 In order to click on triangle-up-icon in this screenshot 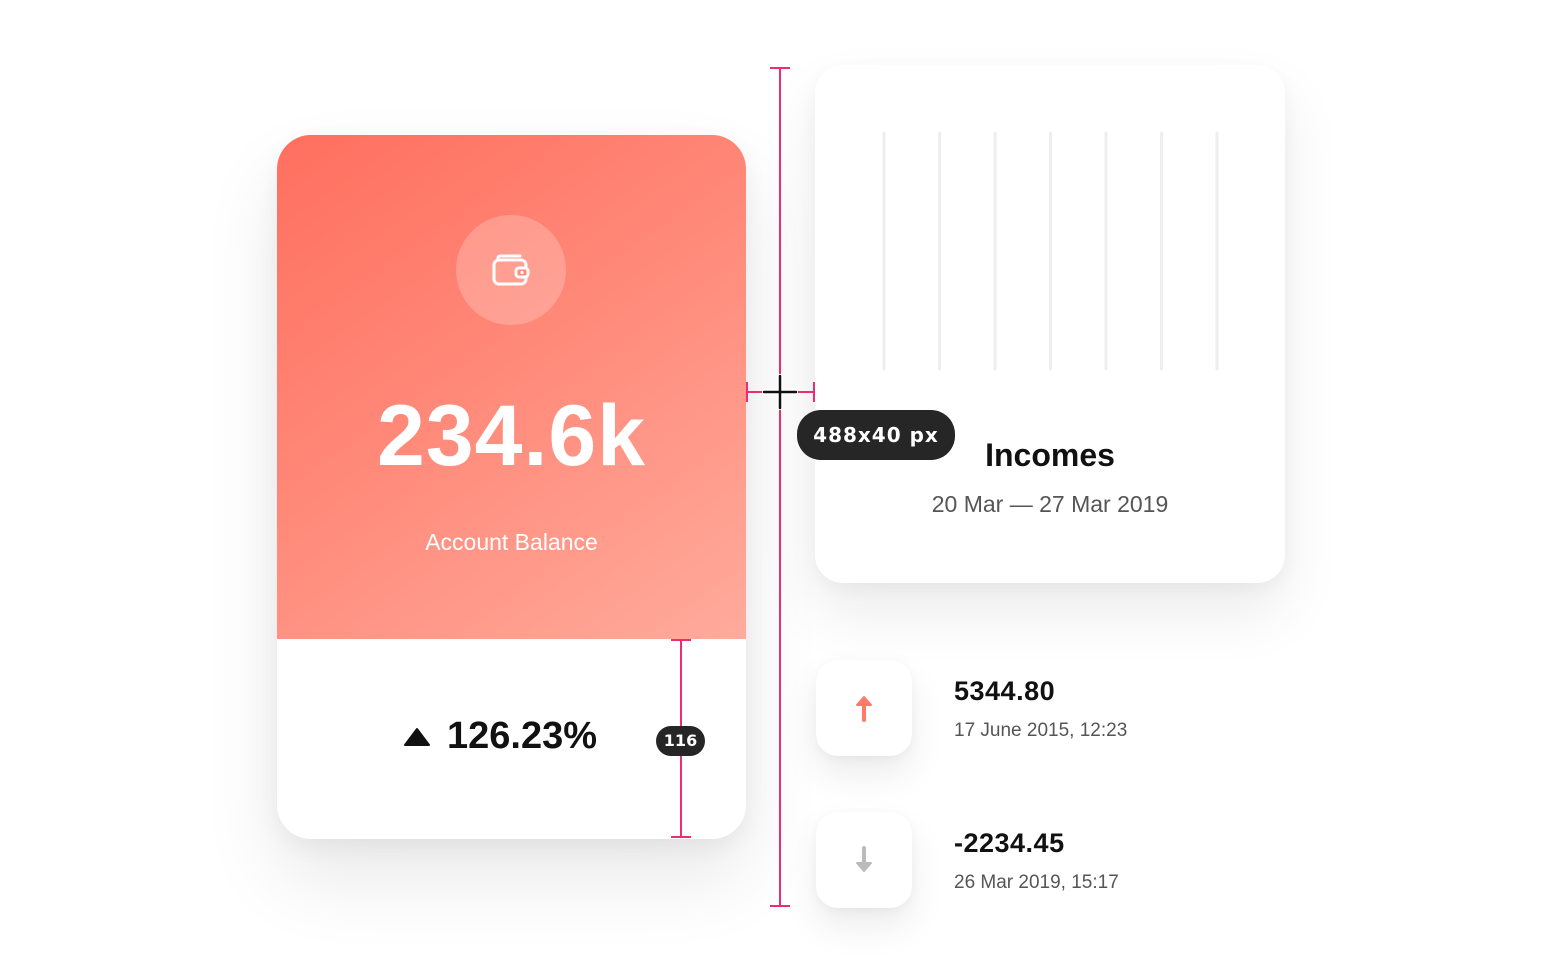, I will do `click(417, 736)`.